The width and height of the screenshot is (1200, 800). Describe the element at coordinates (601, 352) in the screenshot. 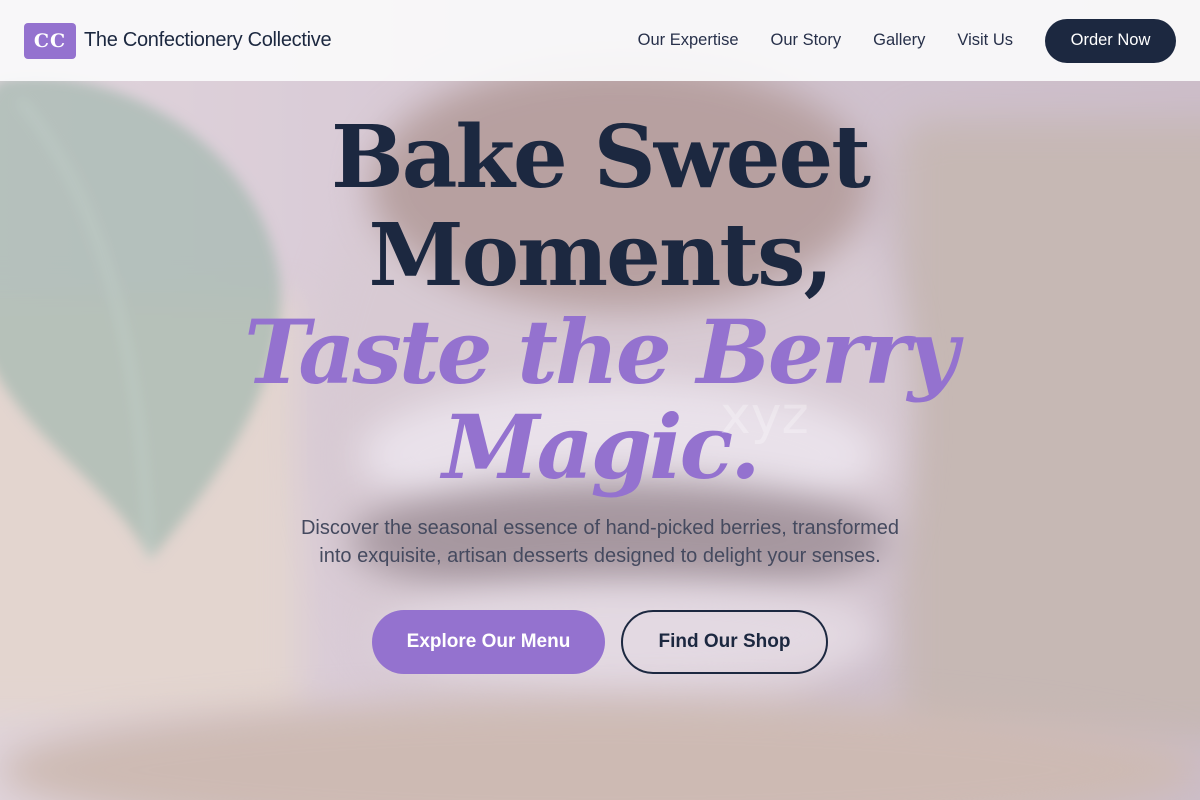

I see `hero-accent-line-1: Taste the Berry` at that location.